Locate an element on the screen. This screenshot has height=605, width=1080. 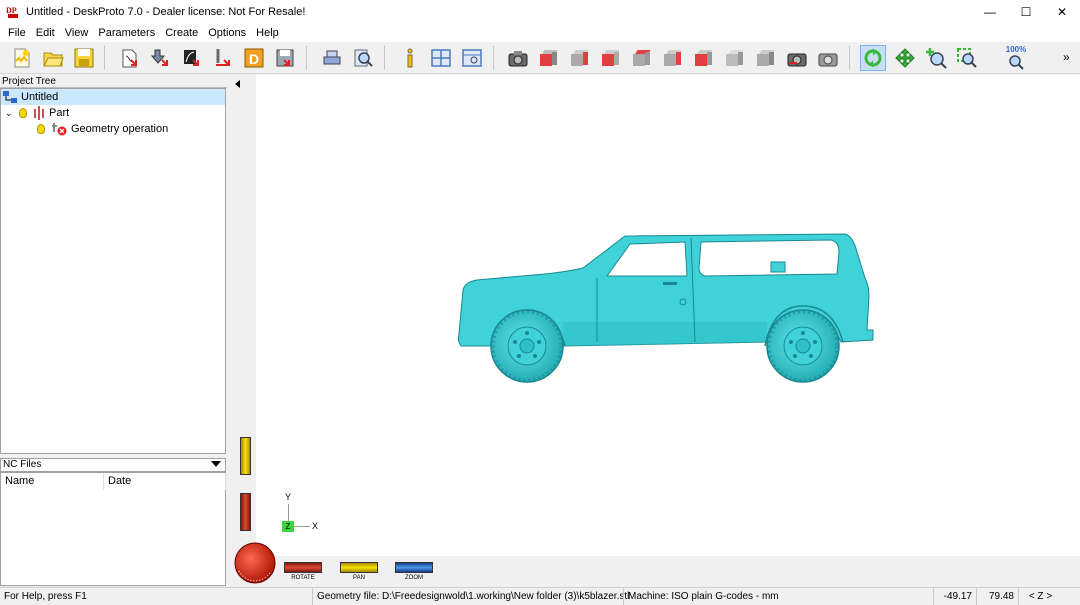
menu-options: Options is located at coordinates (227, 33).